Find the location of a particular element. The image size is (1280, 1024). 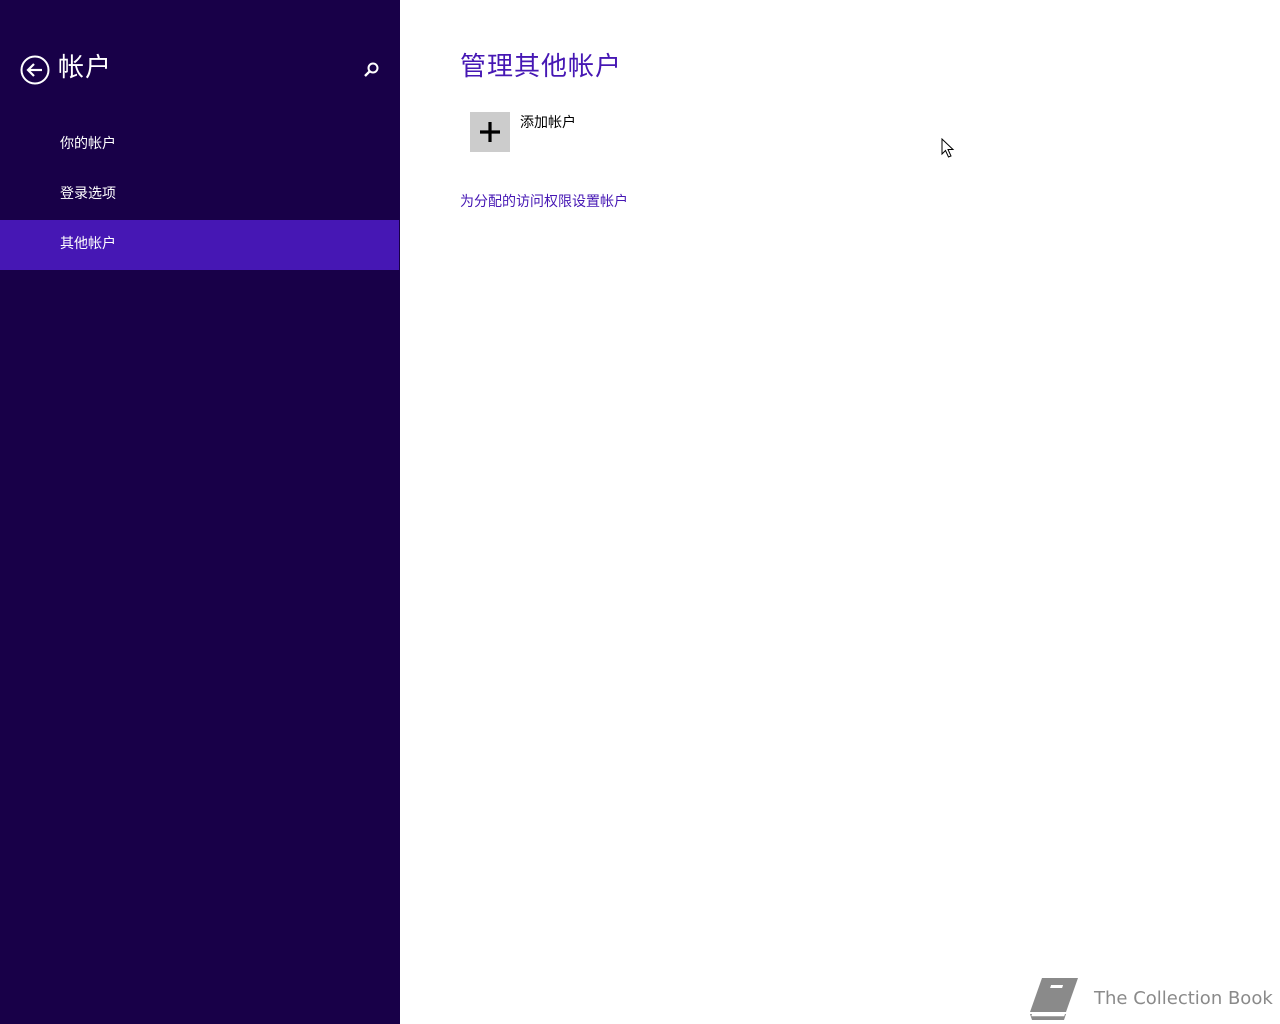

watermark-text: The Collection Book is located at coordinates (1183, 998).